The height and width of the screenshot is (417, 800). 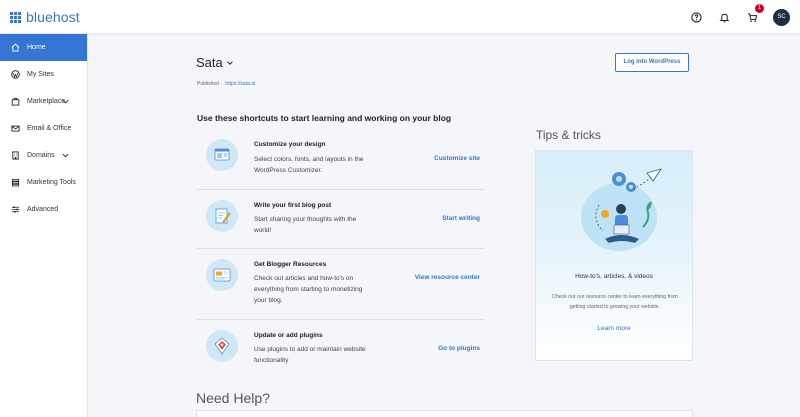 What do you see at coordinates (40, 74) in the screenshot?
I see `sidebar-item-label: My Sites` at bounding box center [40, 74].